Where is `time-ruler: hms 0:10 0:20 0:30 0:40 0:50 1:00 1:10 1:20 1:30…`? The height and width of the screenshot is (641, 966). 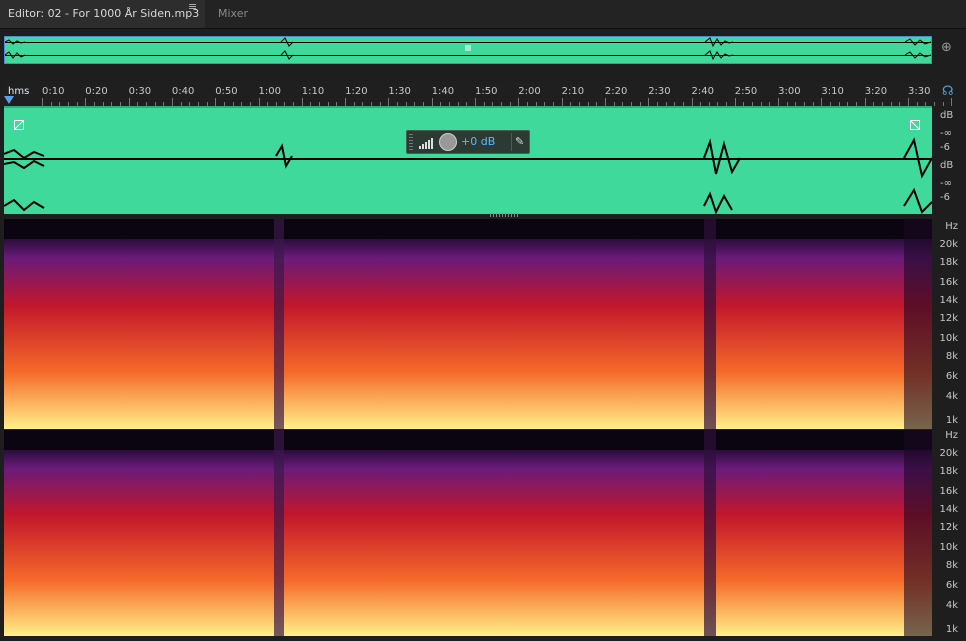
time-ruler: hms 0:10 0:20 0:30 0:40 0:50 1:00 1:10 1:20 1:30… is located at coordinates (478, 94).